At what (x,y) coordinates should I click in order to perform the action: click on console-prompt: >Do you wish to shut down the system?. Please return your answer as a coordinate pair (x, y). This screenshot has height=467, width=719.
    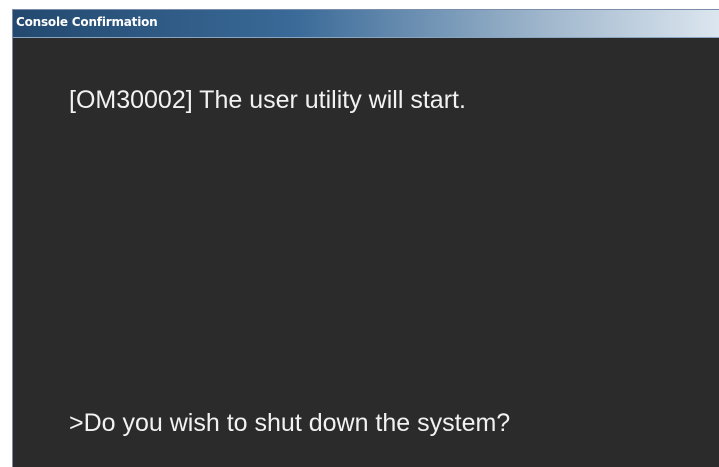
    Looking at the image, I should click on (290, 423).